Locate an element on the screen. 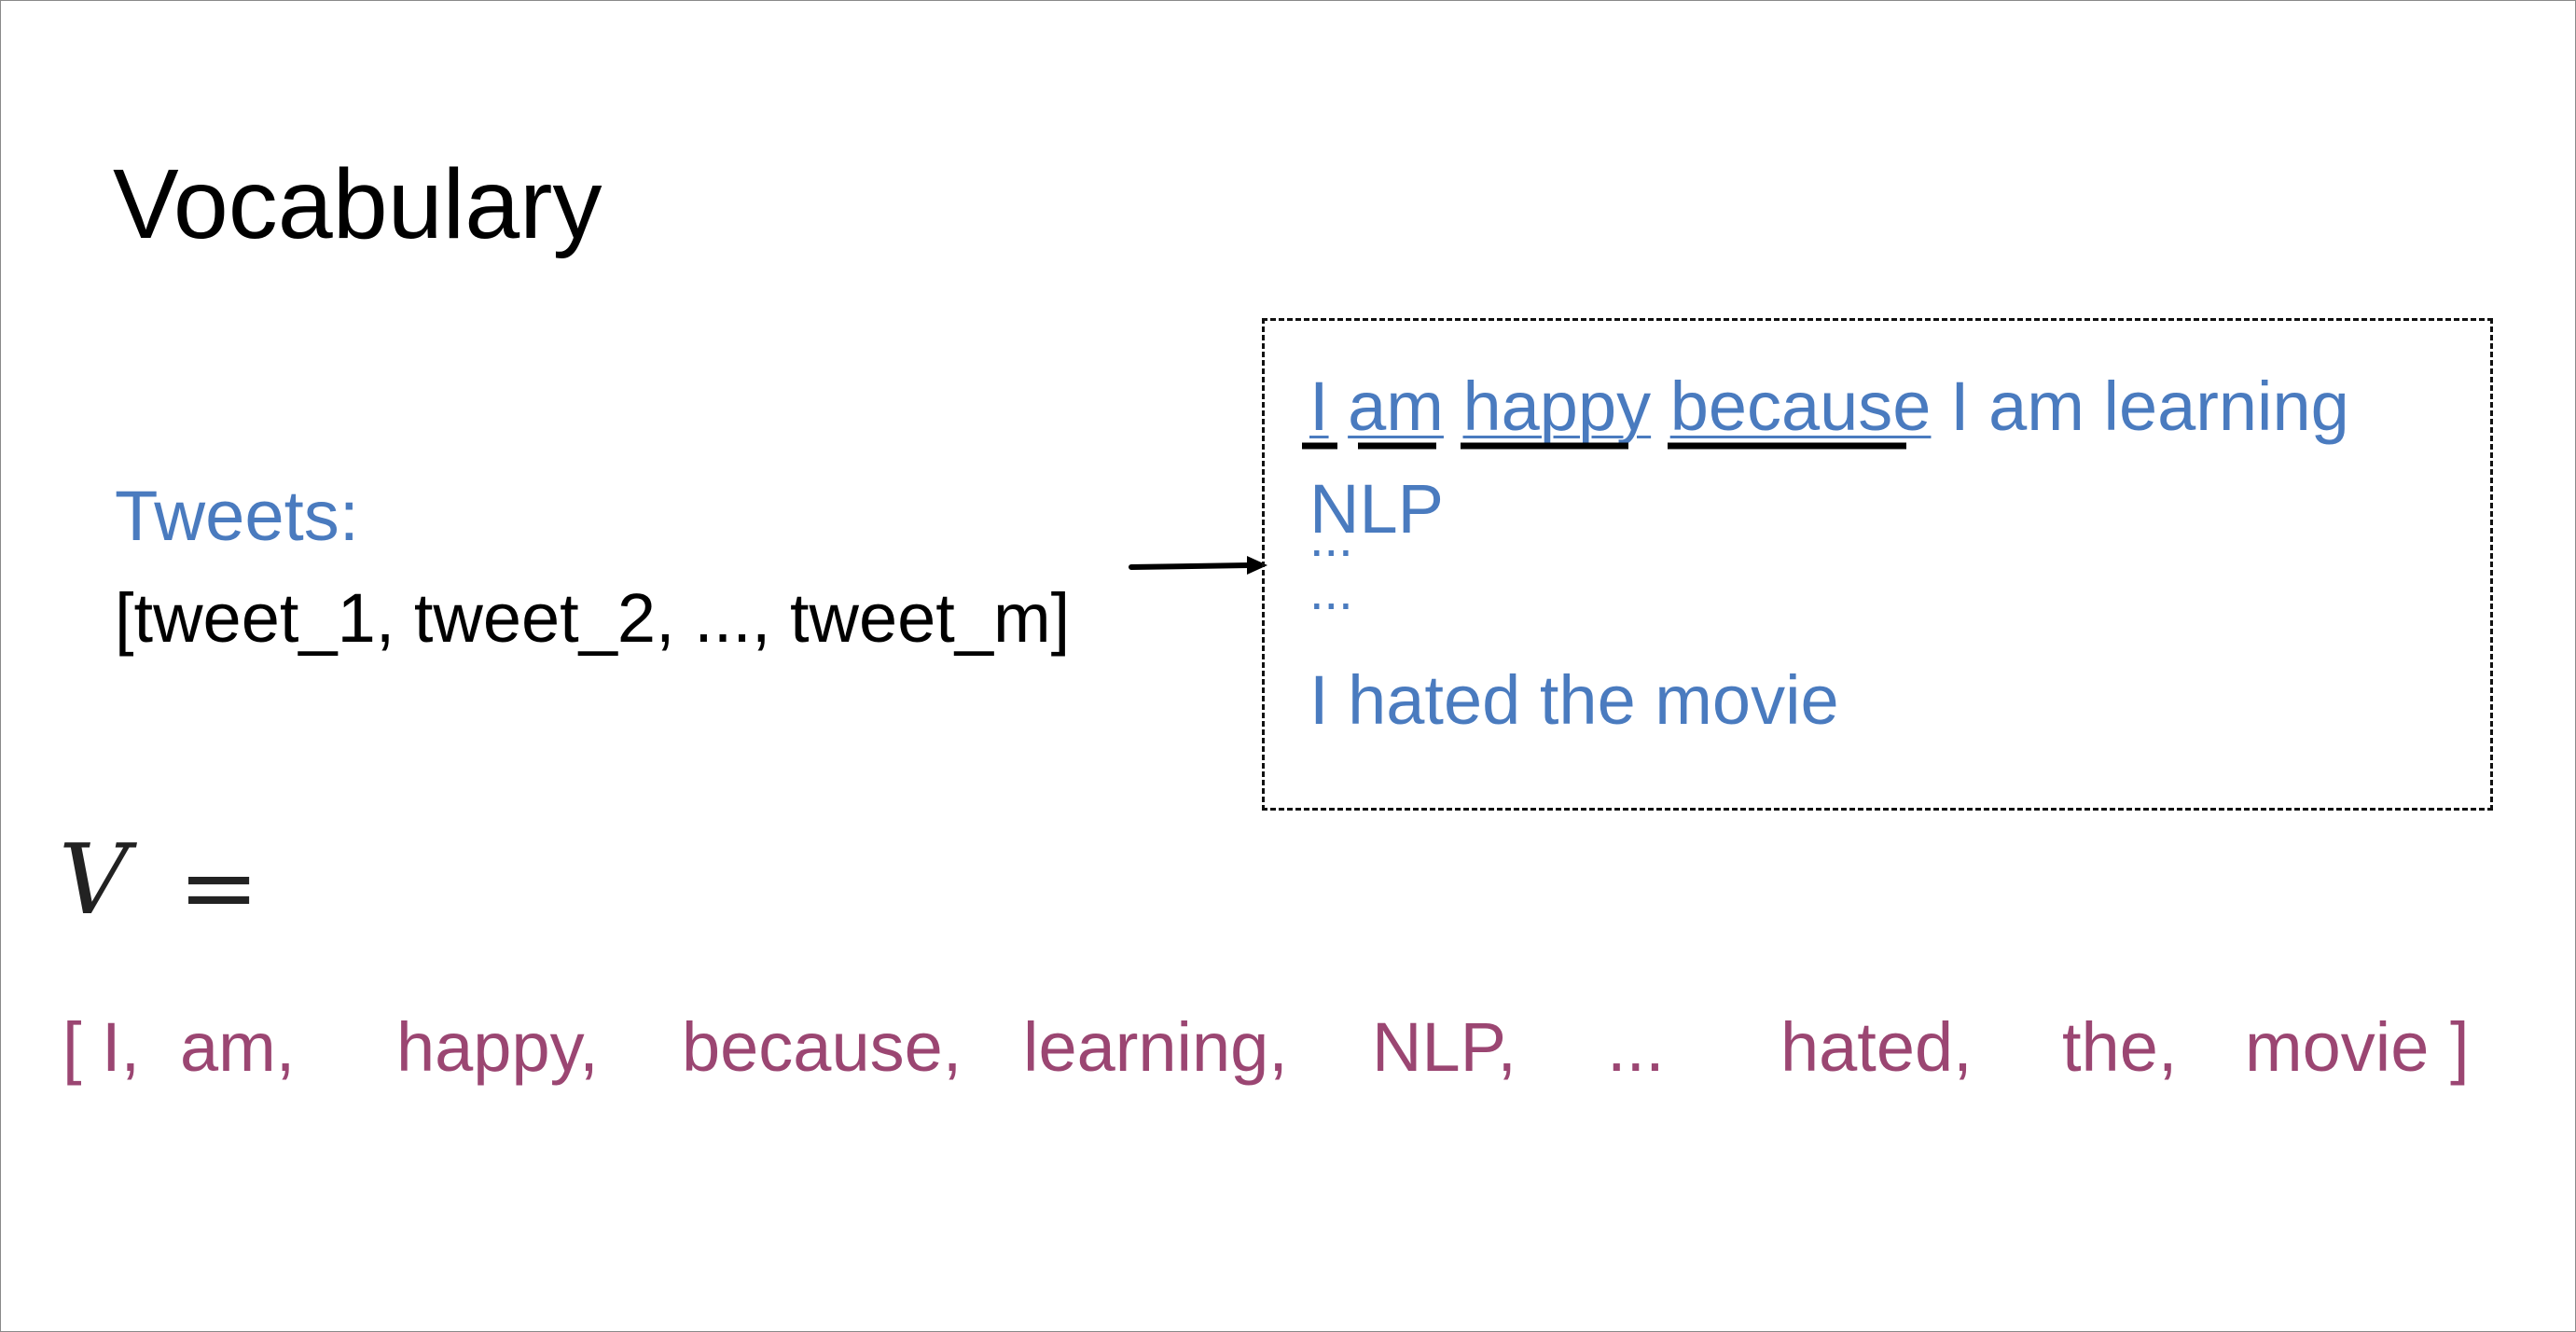  vocab-item: movie is located at coordinates (2337, 1047).